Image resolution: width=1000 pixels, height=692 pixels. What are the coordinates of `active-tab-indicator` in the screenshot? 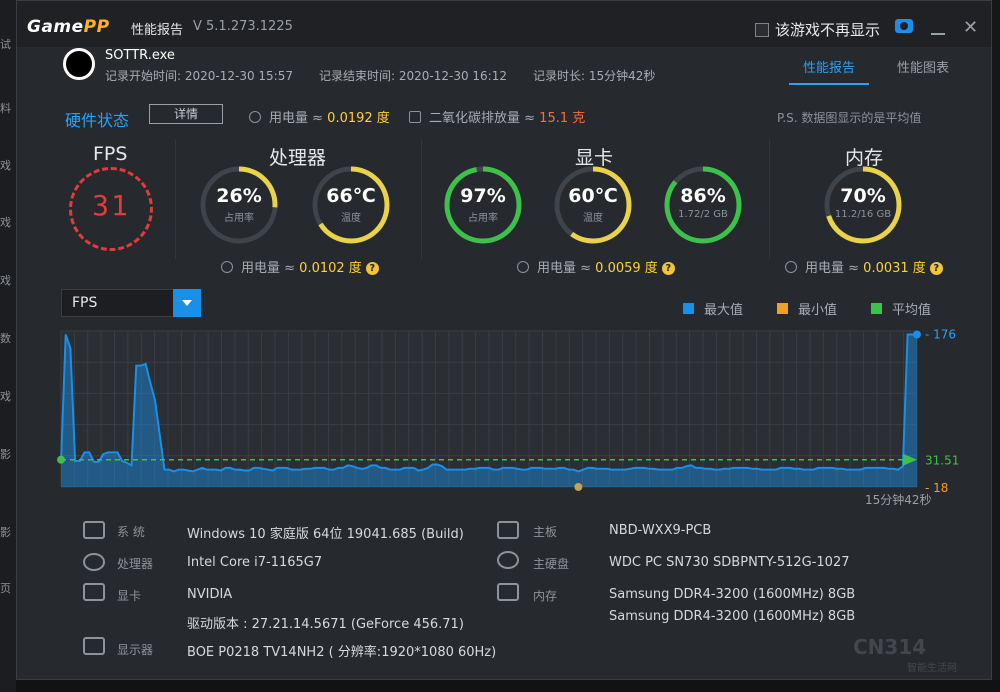 It's located at (829, 84).